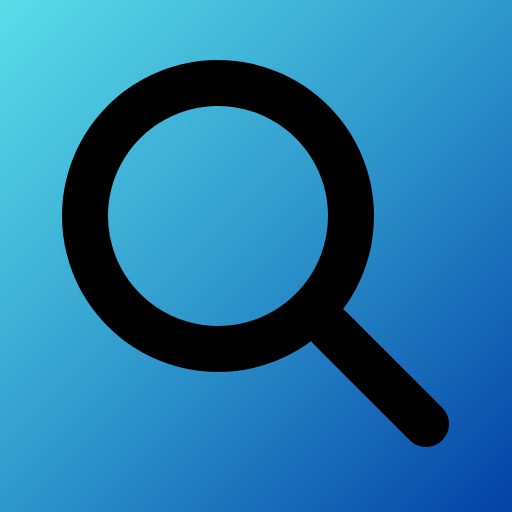  I want to click on magnifier-handle, so click(378, 376).